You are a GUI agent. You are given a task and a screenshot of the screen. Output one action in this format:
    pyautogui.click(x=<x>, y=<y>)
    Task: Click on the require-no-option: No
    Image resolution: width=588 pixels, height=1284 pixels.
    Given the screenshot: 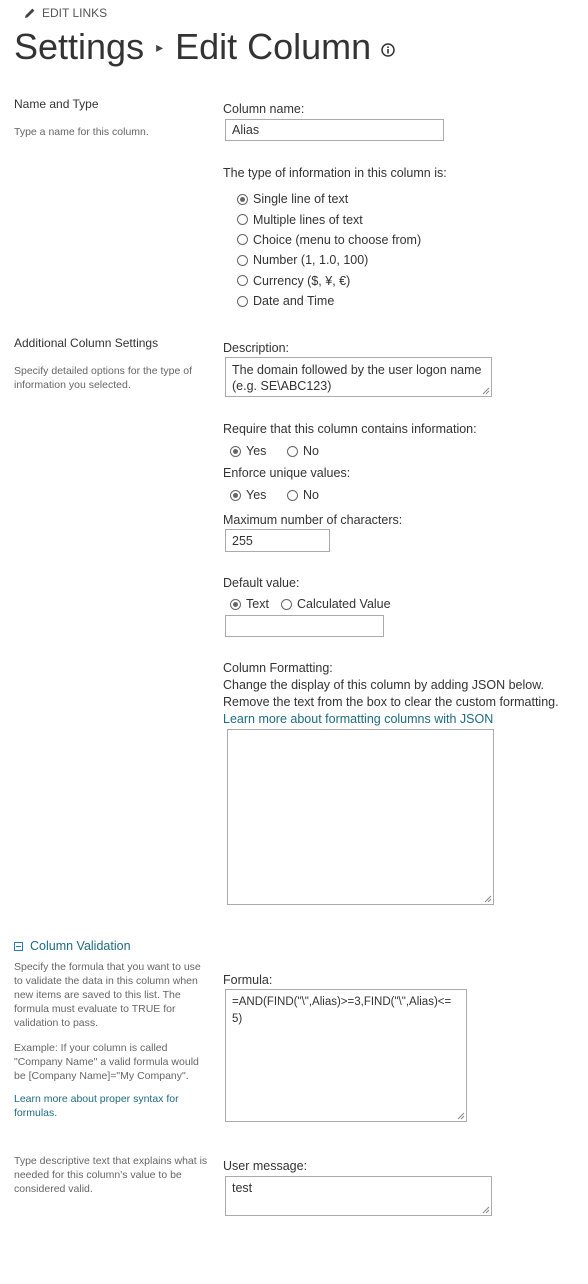 What is the action you would take?
    pyautogui.click(x=303, y=451)
    